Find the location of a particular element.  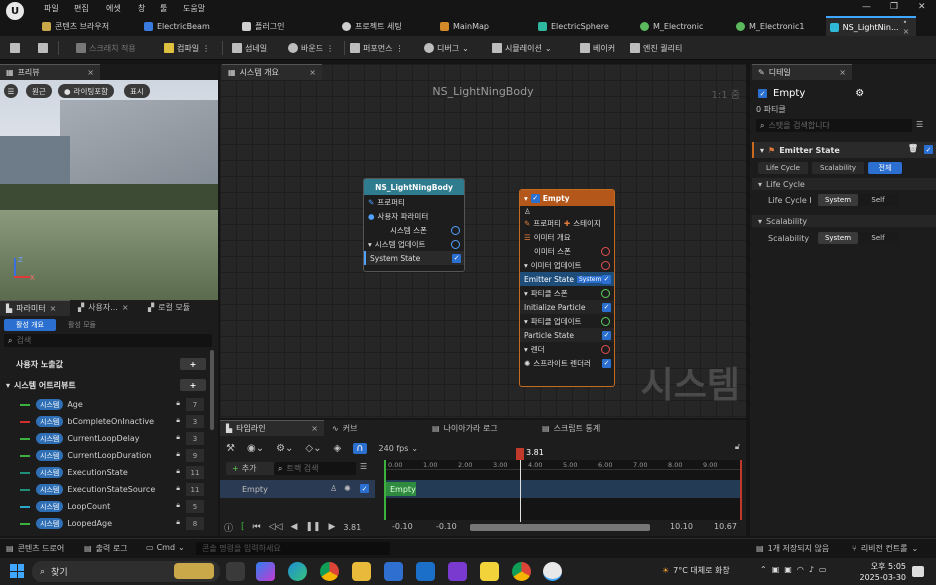

node-user-params-row: ● 사용자 파라미터 is located at coordinates (414, 216).